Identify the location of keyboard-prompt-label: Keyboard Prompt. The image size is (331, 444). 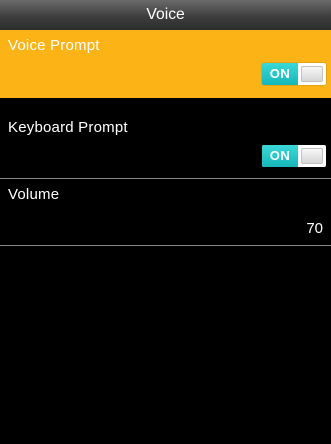
(68, 127).